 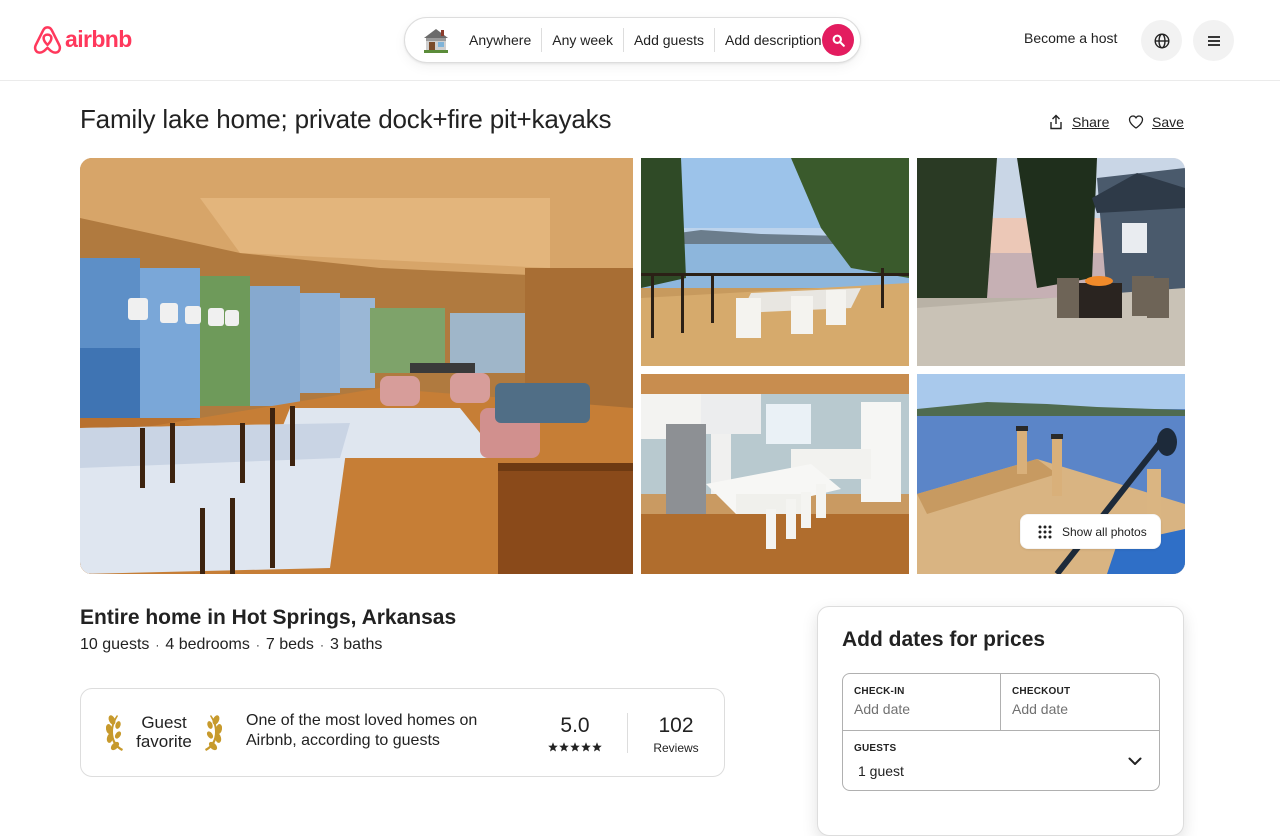 I want to click on photo-deck, so click(x=775, y=262).